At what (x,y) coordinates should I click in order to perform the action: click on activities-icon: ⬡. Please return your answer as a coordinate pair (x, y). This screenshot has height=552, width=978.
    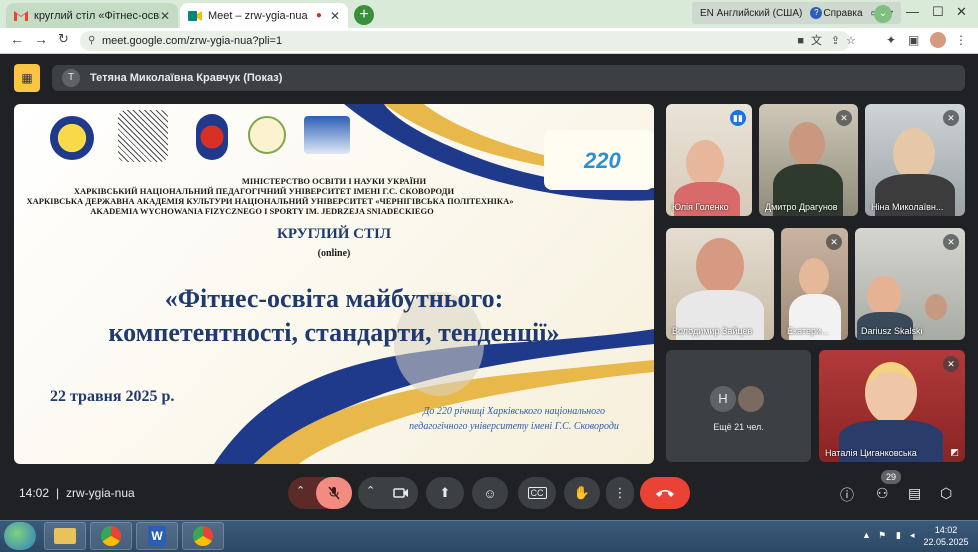
    Looking at the image, I should click on (946, 493).